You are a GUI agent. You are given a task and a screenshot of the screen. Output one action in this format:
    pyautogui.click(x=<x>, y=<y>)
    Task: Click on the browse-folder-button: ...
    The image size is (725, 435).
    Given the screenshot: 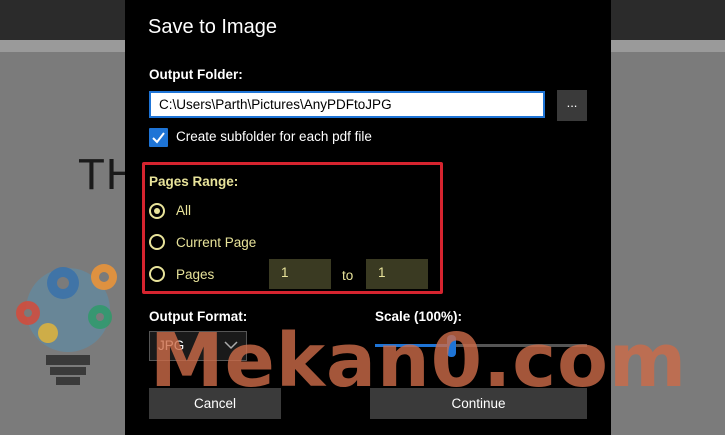 What is the action you would take?
    pyautogui.click(x=572, y=105)
    